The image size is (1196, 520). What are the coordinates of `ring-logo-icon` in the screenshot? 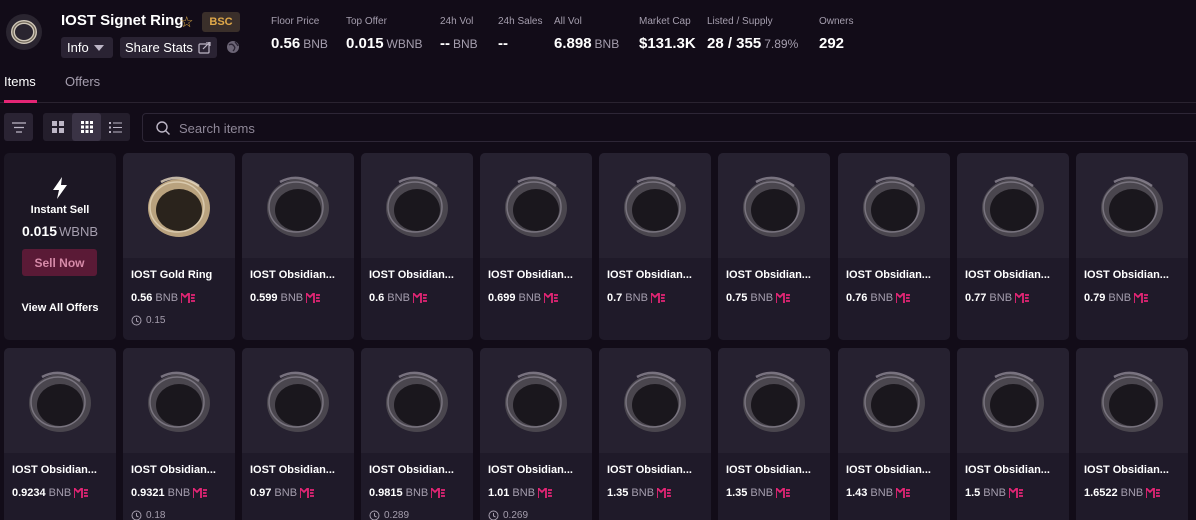 It's located at (24, 32).